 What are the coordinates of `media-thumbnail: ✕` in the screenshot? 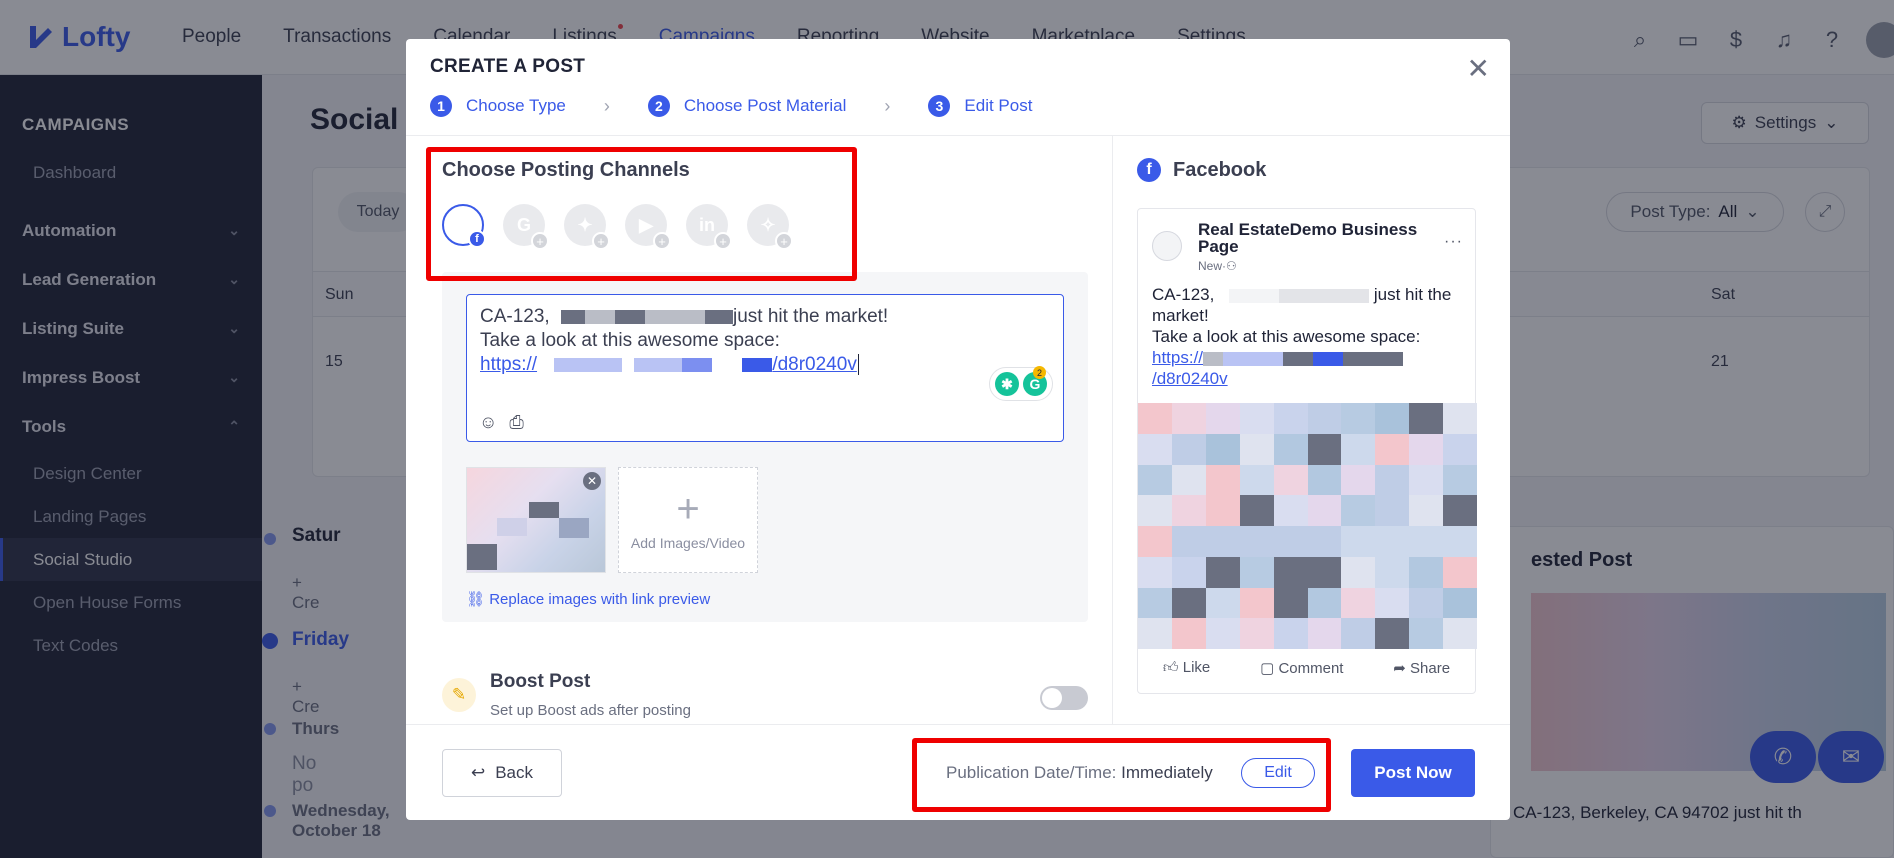 It's located at (536, 520).